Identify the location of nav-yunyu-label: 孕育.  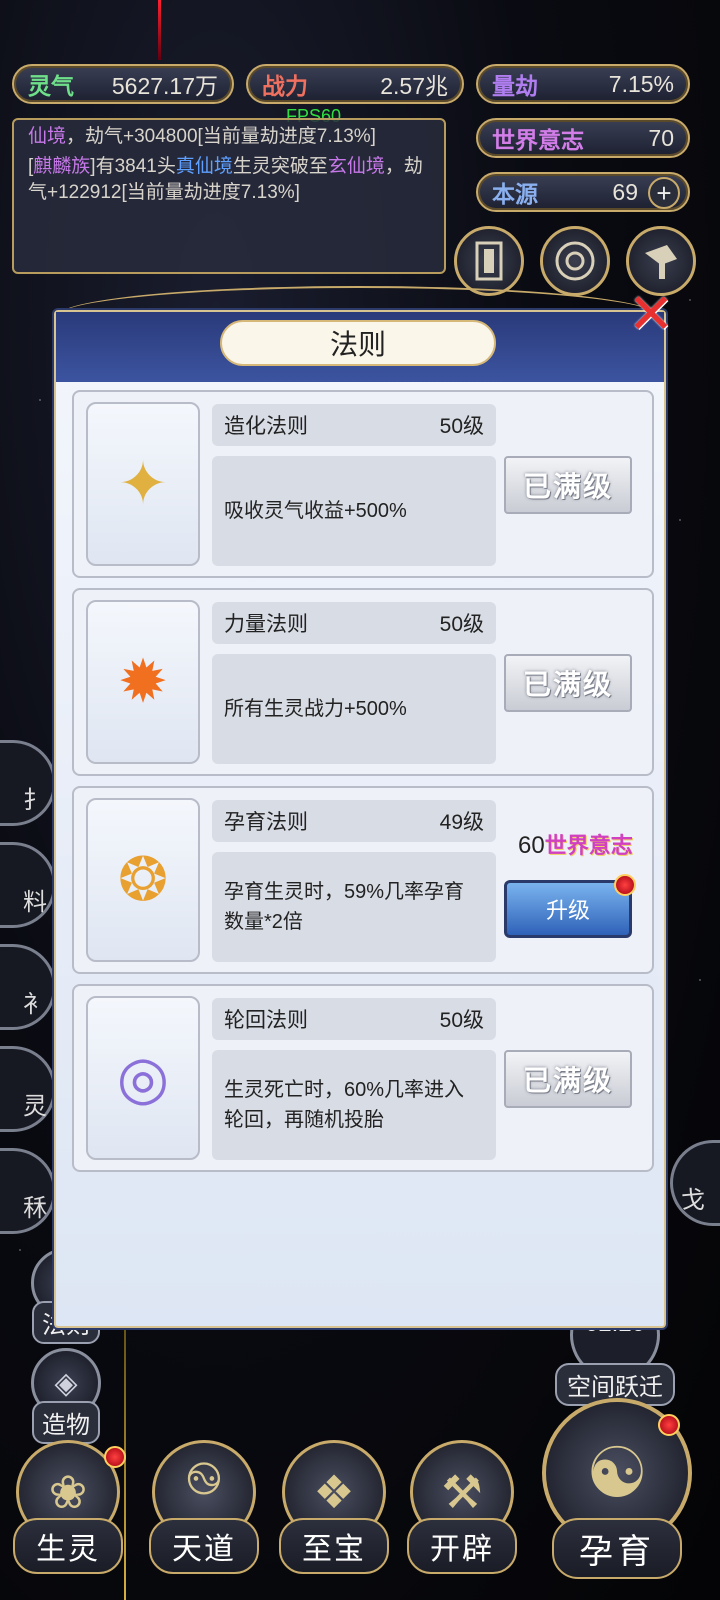
(617, 1548).